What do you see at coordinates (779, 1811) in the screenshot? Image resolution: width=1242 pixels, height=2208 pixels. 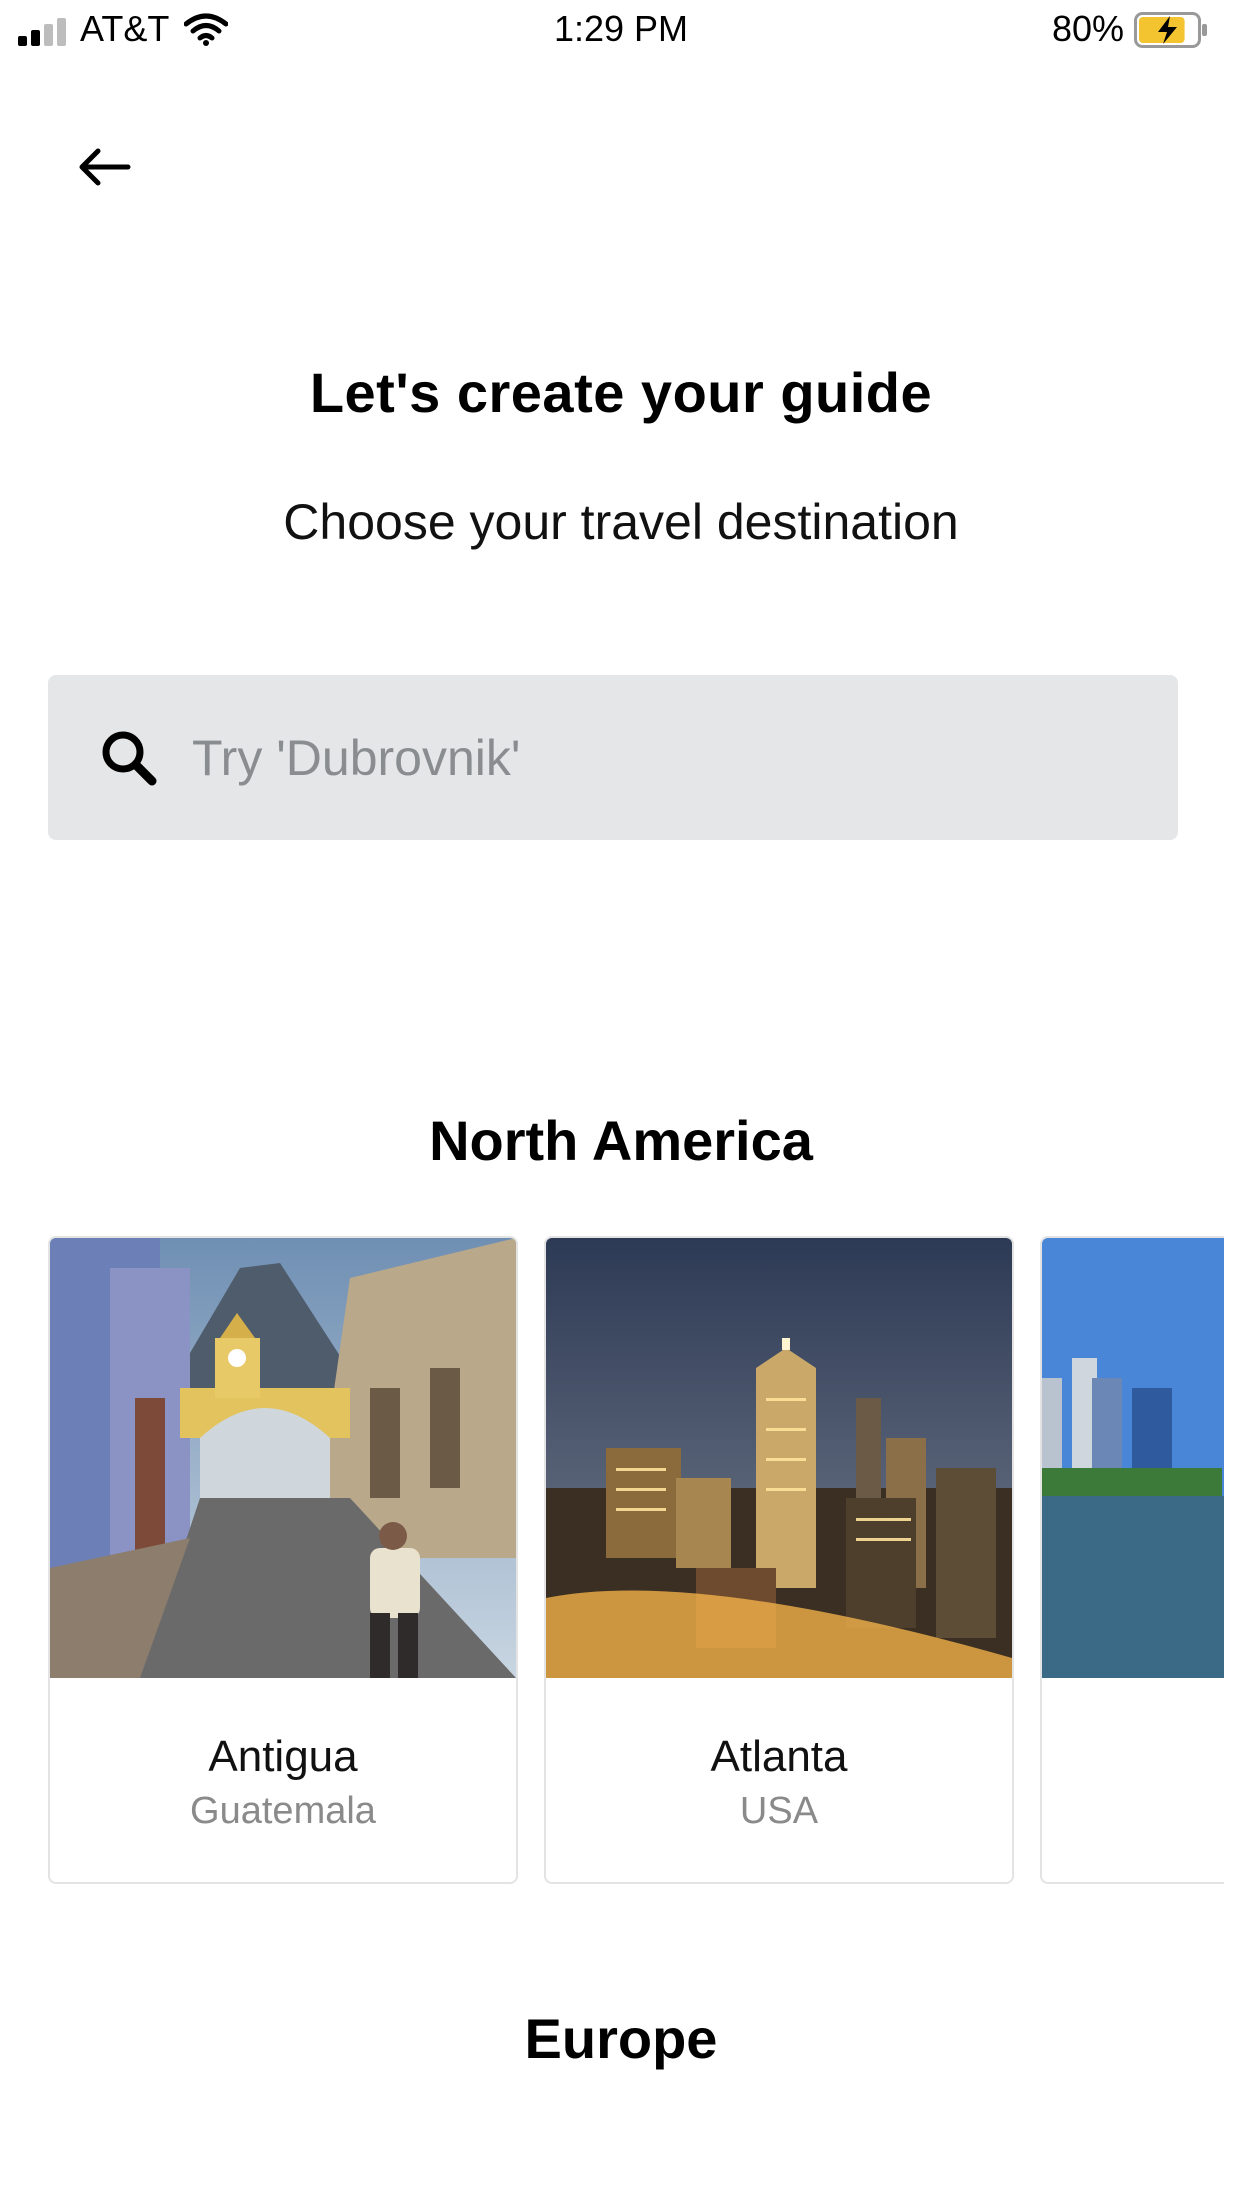 I see `destination-country: USA` at bounding box center [779, 1811].